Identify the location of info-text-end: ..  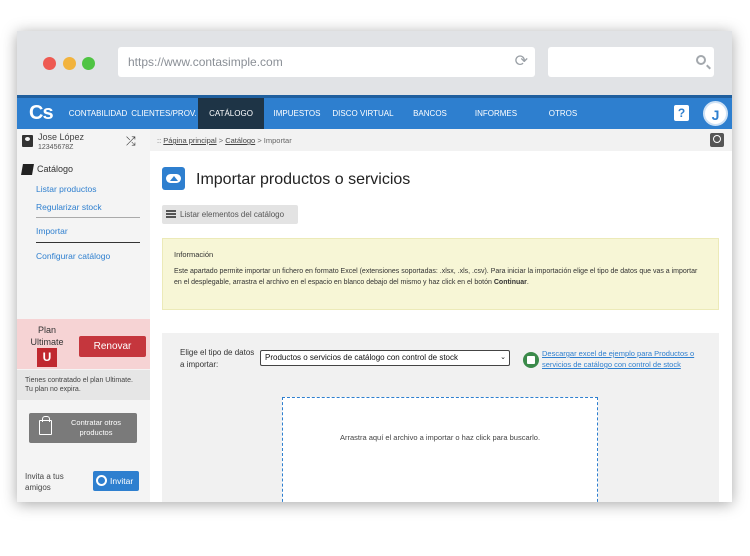
(527, 282).